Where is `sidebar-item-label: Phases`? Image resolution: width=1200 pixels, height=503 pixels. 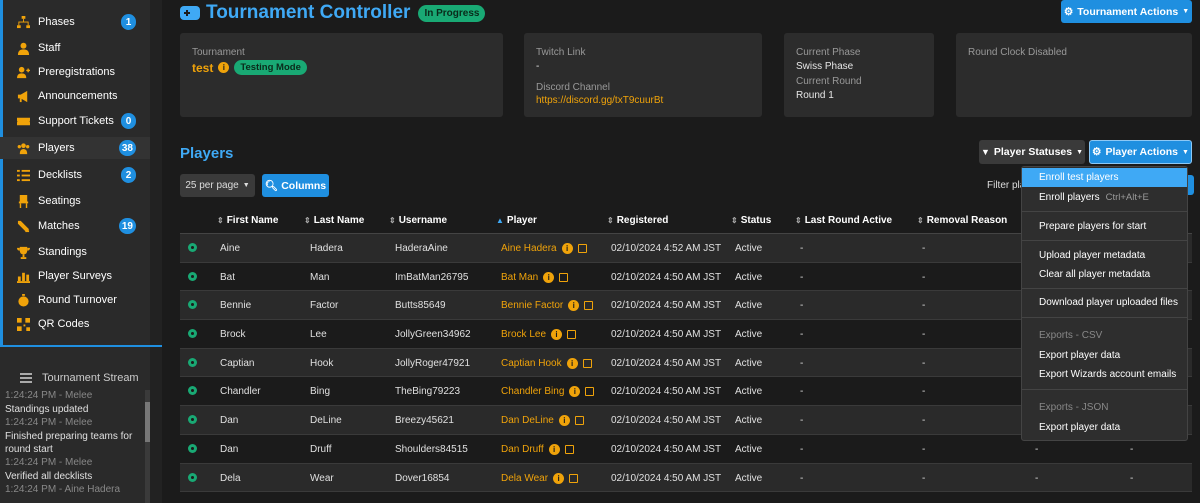 sidebar-item-label: Phases is located at coordinates (56, 22).